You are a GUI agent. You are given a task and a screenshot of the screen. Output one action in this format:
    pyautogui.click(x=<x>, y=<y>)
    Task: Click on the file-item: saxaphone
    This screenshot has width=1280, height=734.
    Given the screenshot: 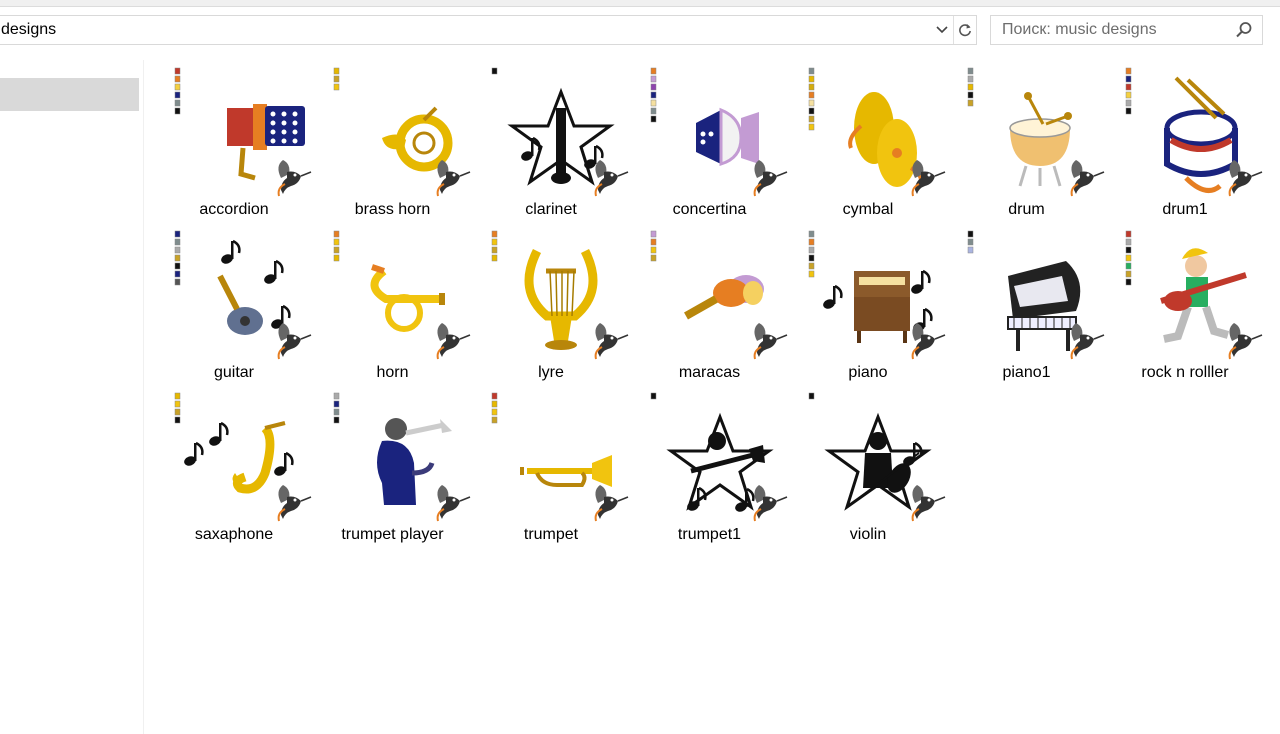 What is the action you would take?
    pyautogui.click(x=234, y=466)
    